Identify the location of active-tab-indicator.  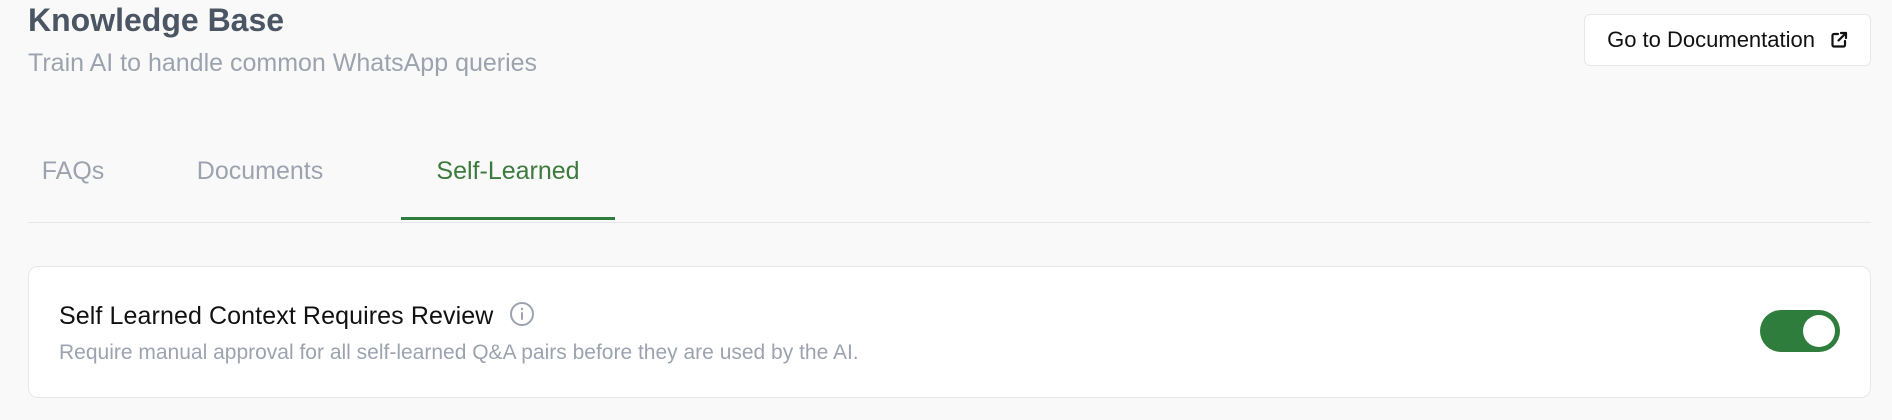
(508, 218).